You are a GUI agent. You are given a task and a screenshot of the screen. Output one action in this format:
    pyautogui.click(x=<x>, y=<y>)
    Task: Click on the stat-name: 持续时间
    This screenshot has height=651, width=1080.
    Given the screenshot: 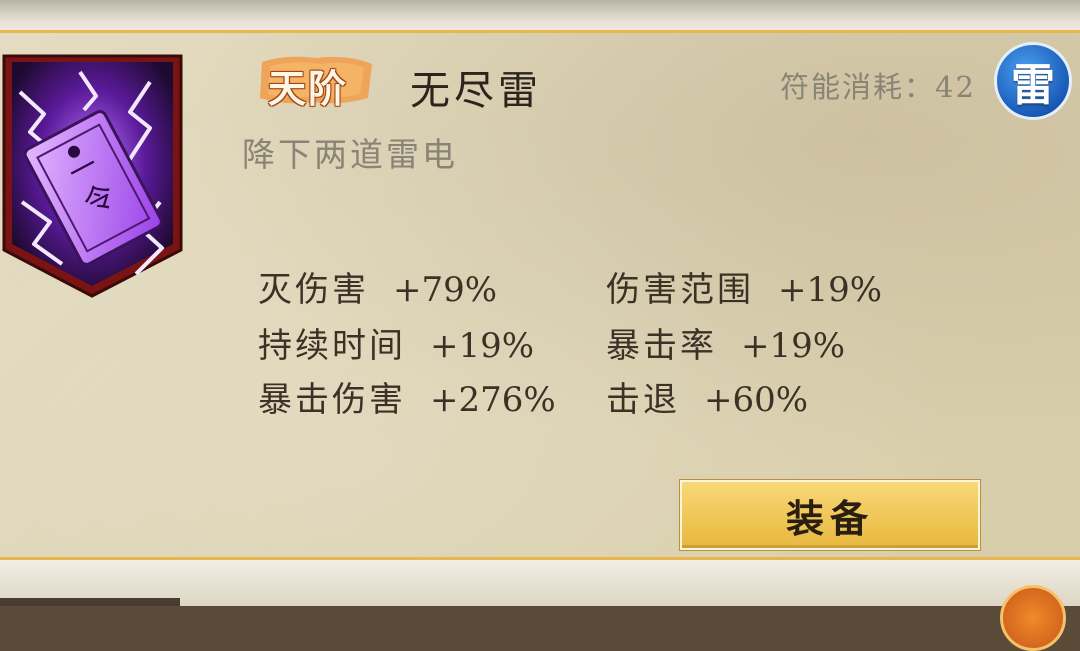 What is the action you would take?
    pyautogui.click(x=332, y=346)
    